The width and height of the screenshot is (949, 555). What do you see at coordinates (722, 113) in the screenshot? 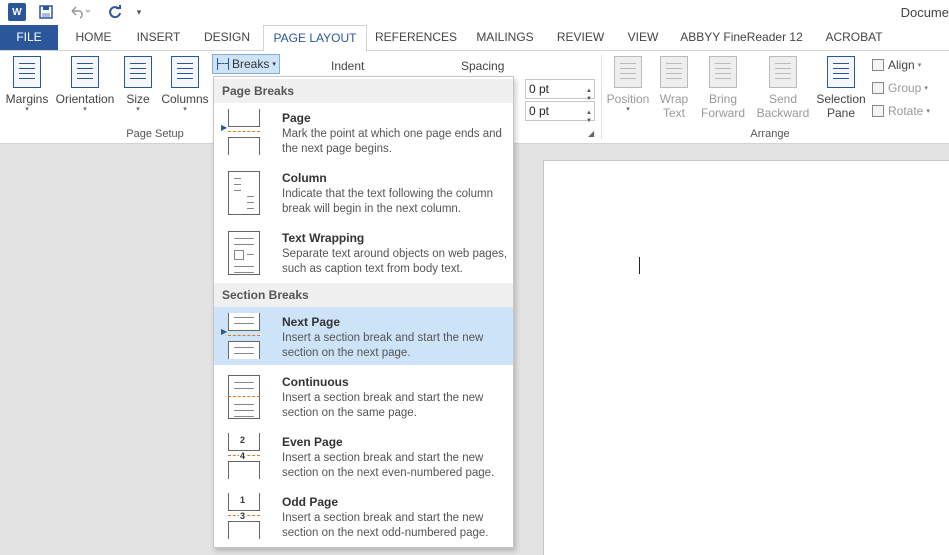
I see `bring-forward-label-2: Forward` at bounding box center [722, 113].